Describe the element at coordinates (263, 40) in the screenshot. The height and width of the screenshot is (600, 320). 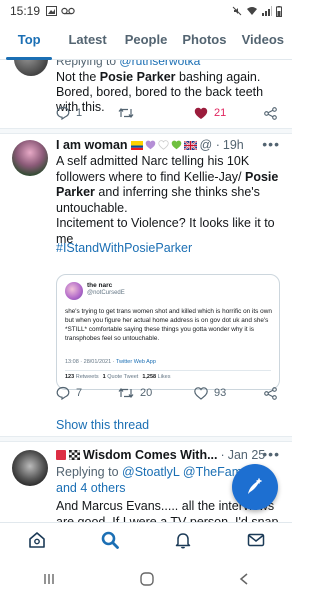
I see `tab-videos: Videos` at that location.